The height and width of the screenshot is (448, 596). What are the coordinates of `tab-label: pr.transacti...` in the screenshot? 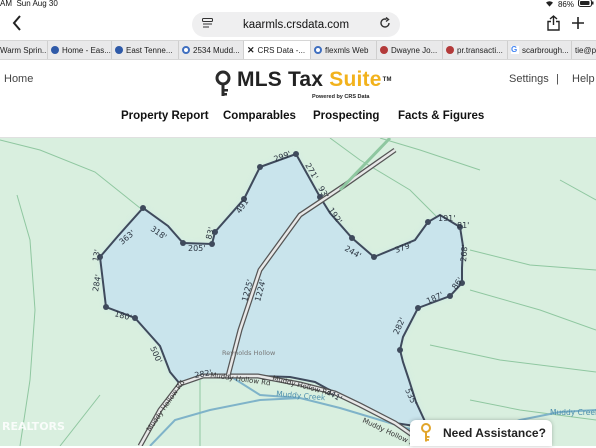 It's located at (480, 50).